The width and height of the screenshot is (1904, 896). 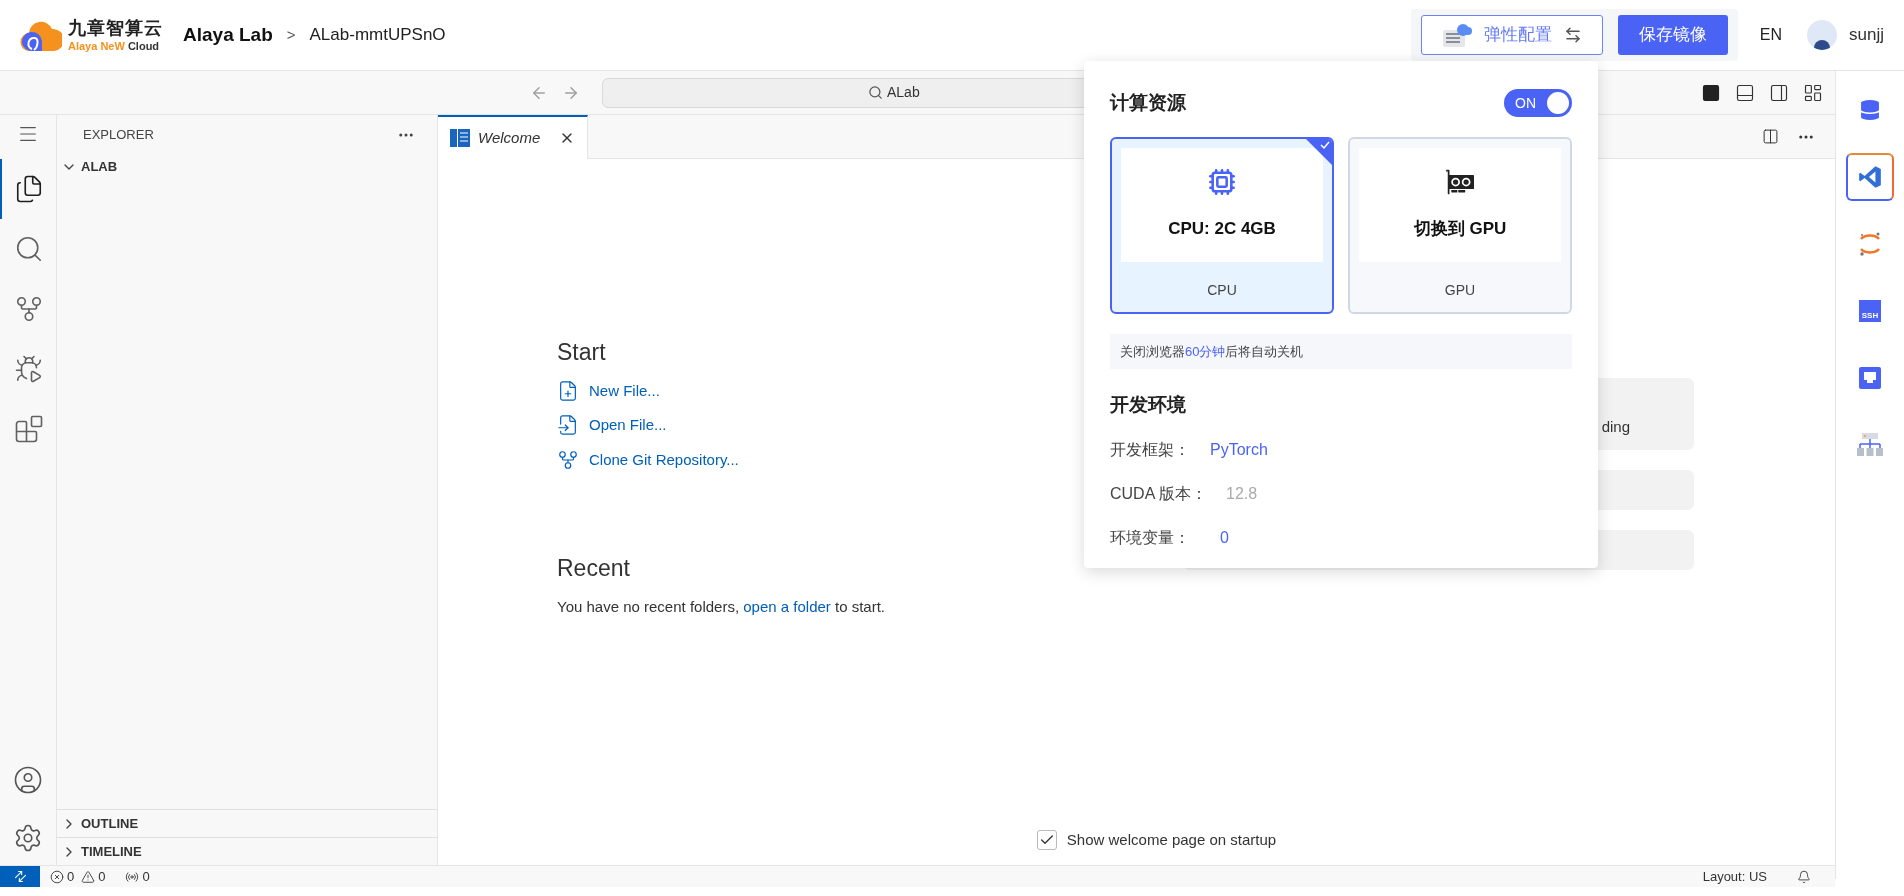 I want to click on account-icon, so click(x=28, y=780).